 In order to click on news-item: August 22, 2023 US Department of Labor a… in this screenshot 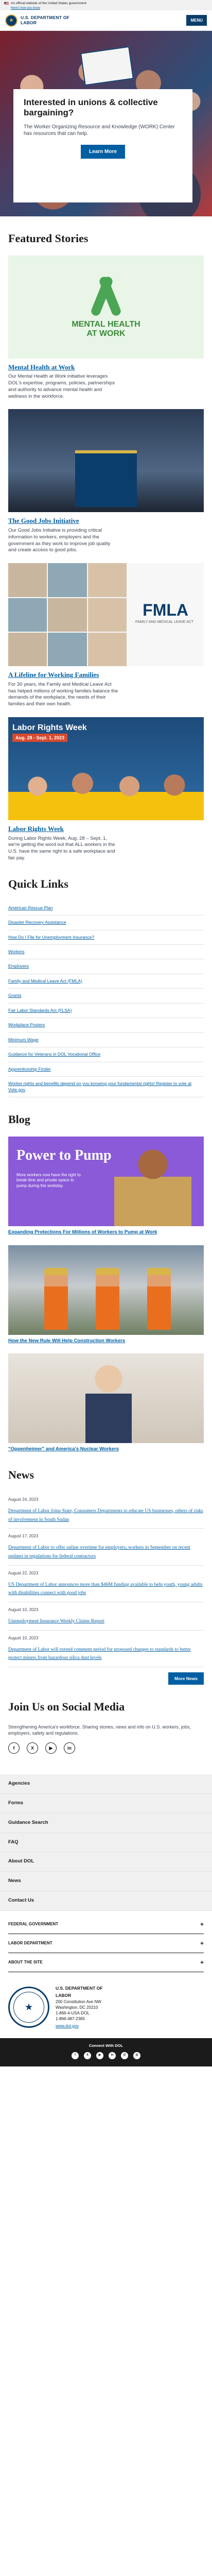, I will do `click(106, 1584)`.